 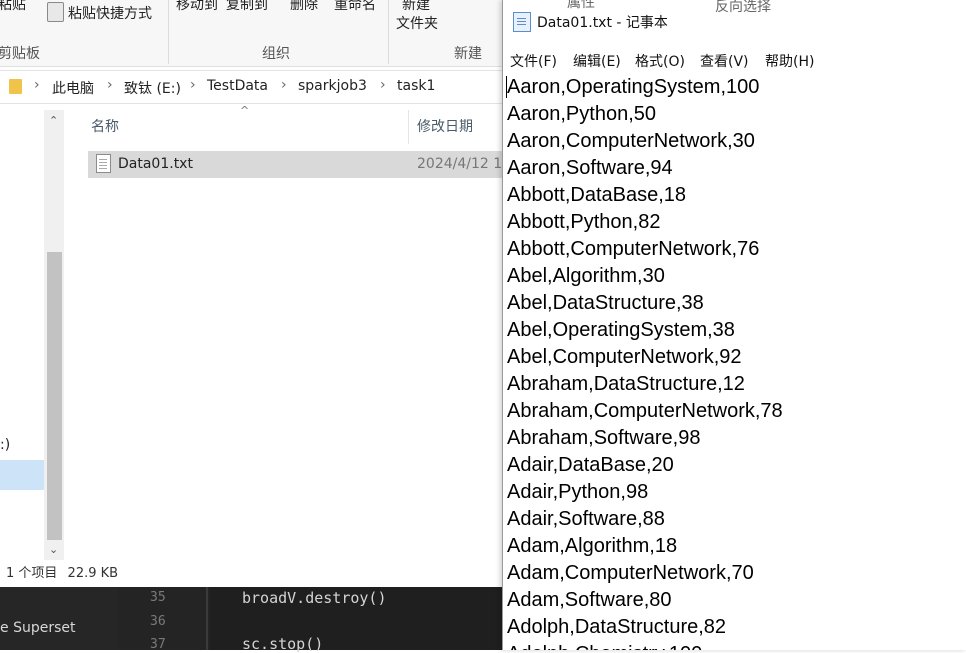 I want to click on menu-edit: 编辑(E), so click(x=597, y=61).